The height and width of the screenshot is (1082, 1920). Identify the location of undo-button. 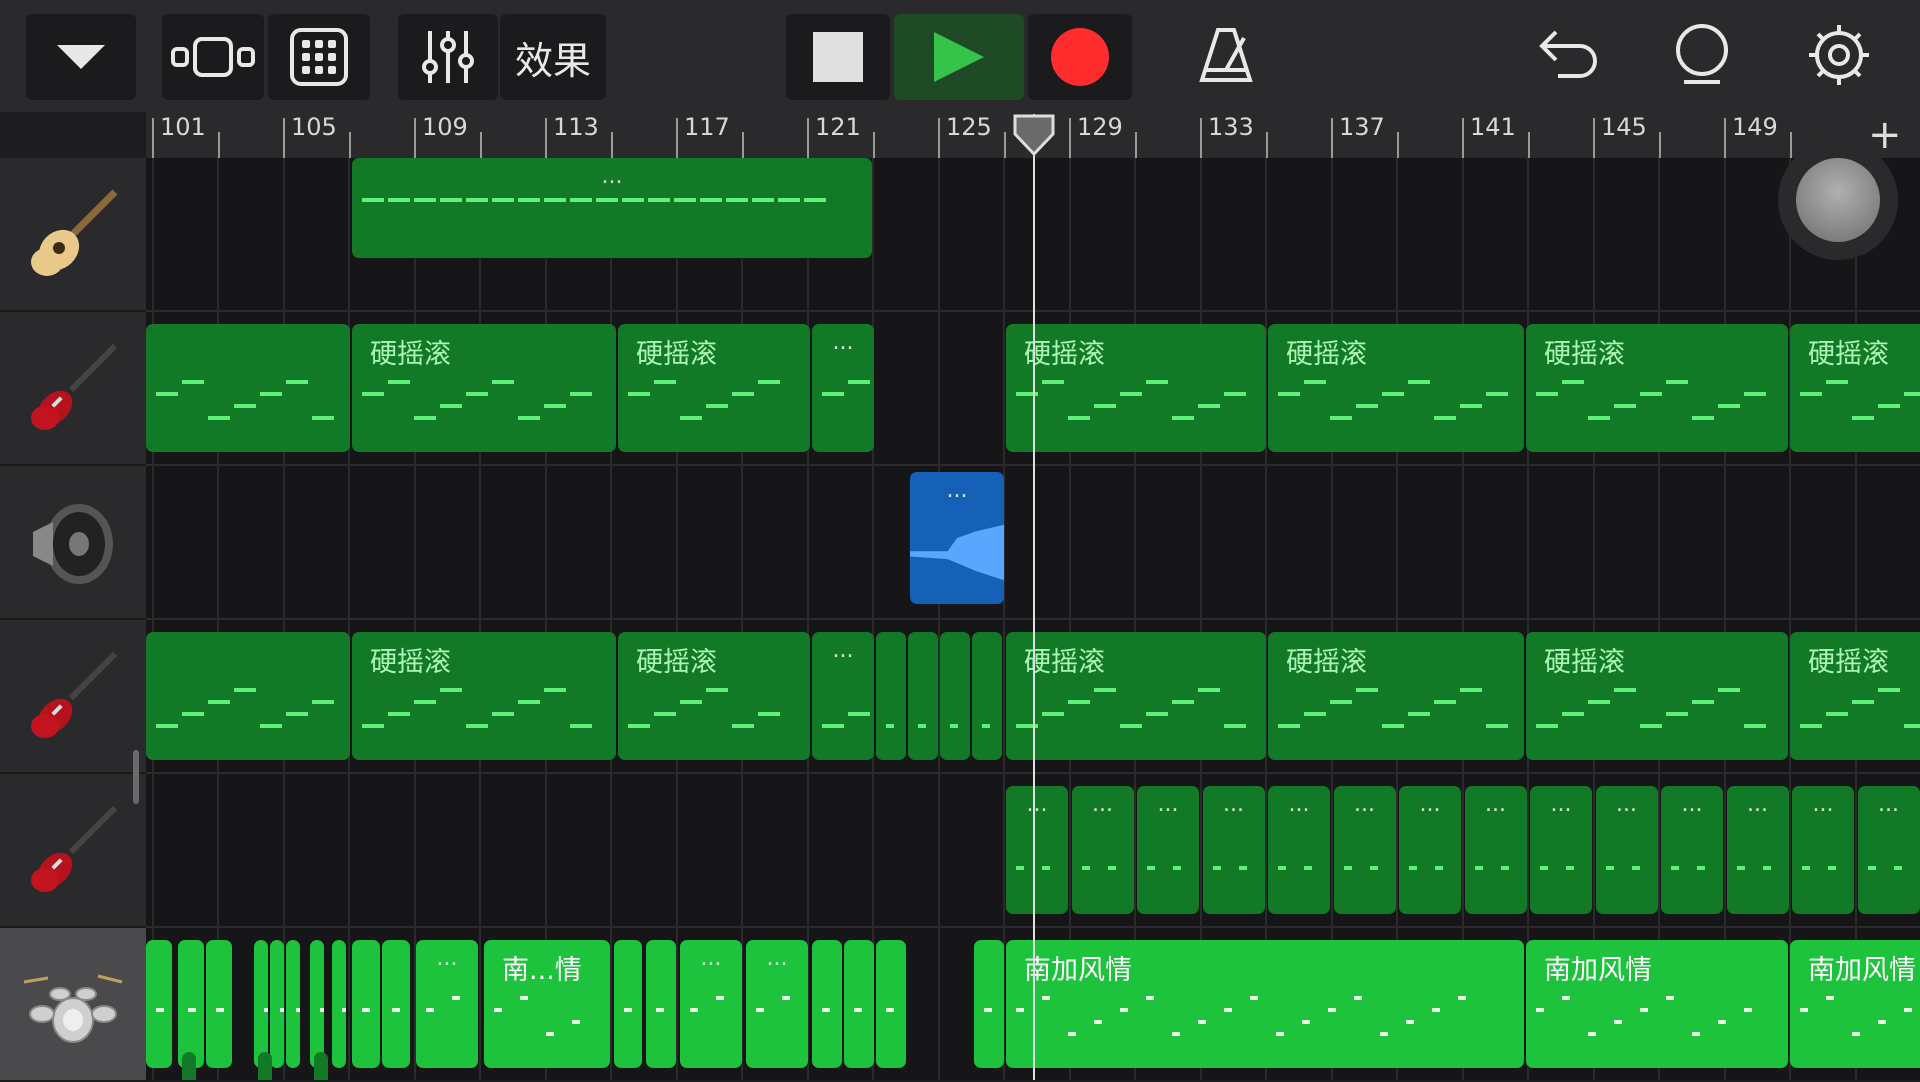
(1567, 56).